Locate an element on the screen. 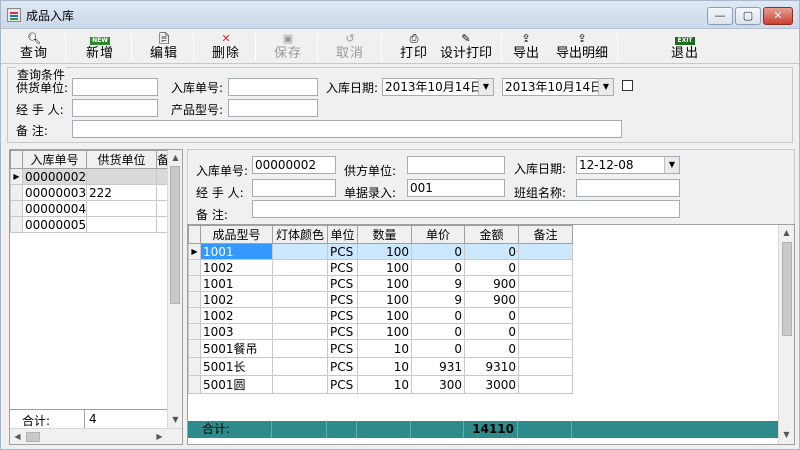 This screenshot has width=800, height=450. query-supplier-input is located at coordinates (115, 87).